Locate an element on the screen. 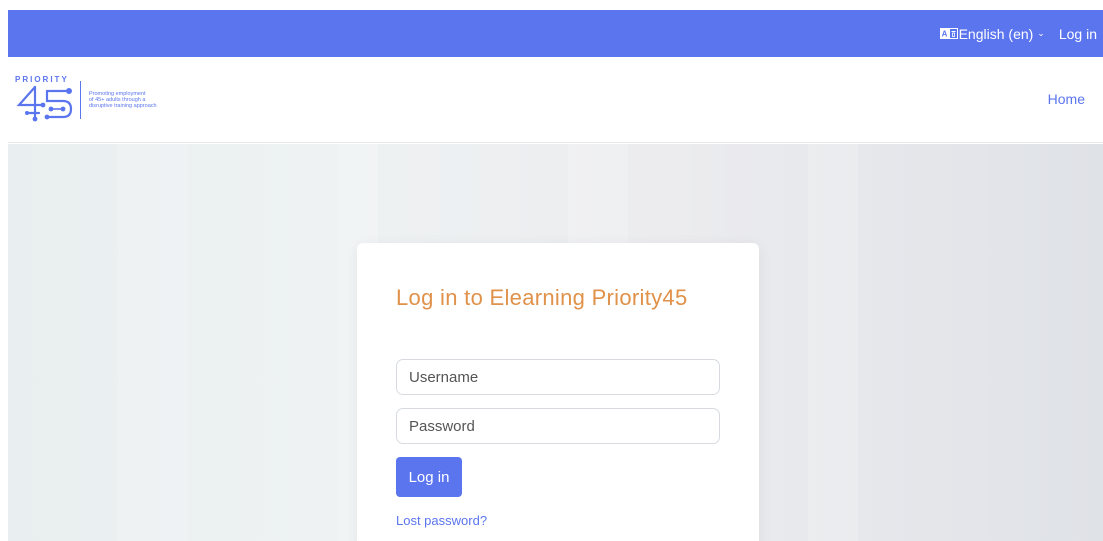  lost-password-link: Lost password? is located at coordinates (441, 520).